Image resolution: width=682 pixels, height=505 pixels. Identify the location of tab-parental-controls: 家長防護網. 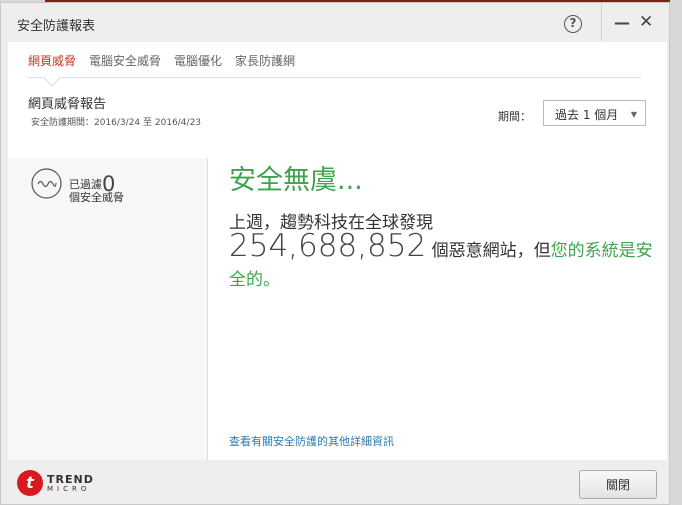
(265, 60).